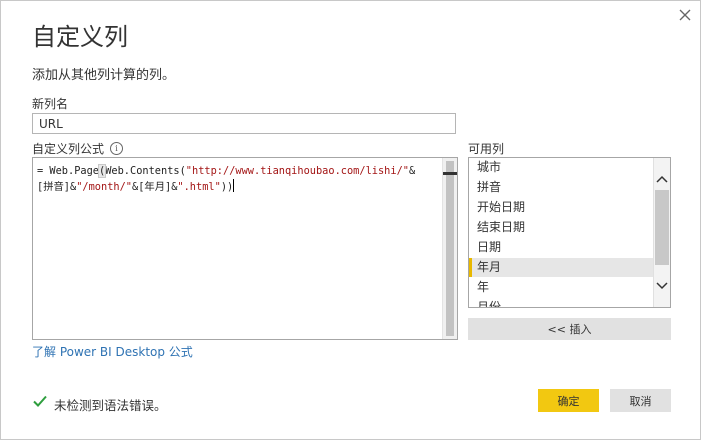 The width and height of the screenshot is (701, 440). What do you see at coordinates (112, 351) in the screenshot?
I see `learn-formulas-link: 了解 Power BI Desktop 公式` at bounding box center [112, 351].